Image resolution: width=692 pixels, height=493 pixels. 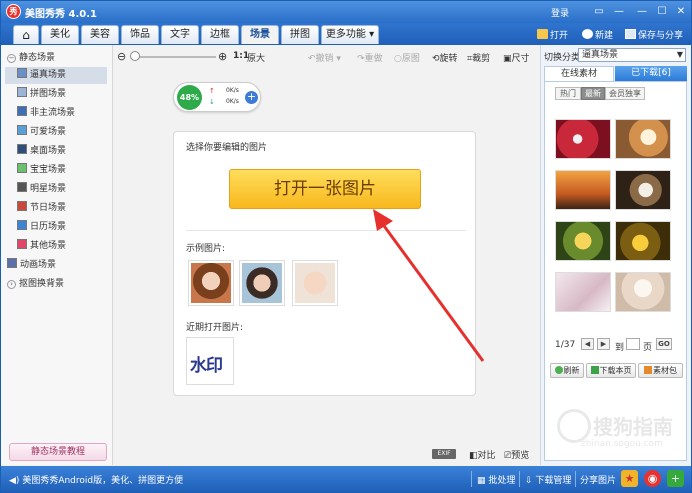 I want to click on sample-photo-woman, so click(x=262, y=283).